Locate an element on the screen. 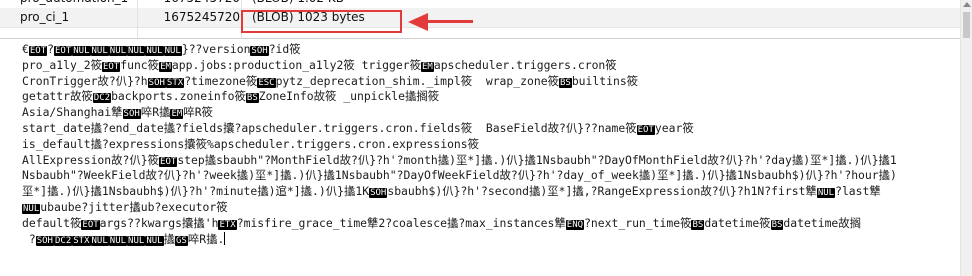  viewer-text: func筱 is located at coordinates (140, 64).